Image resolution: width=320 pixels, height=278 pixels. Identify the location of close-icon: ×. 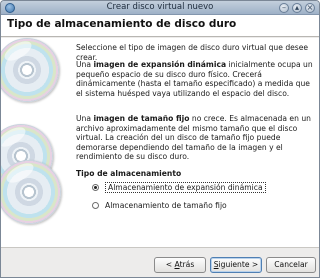
(310, 7).